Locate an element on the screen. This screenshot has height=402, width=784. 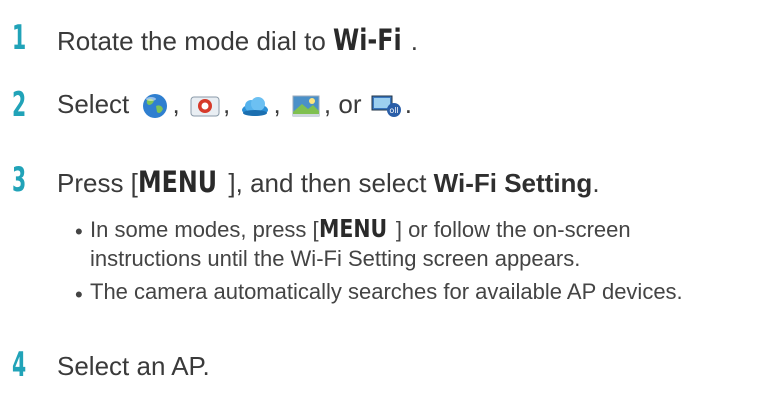
step-number: 2 is located at coordinates (19, 105).